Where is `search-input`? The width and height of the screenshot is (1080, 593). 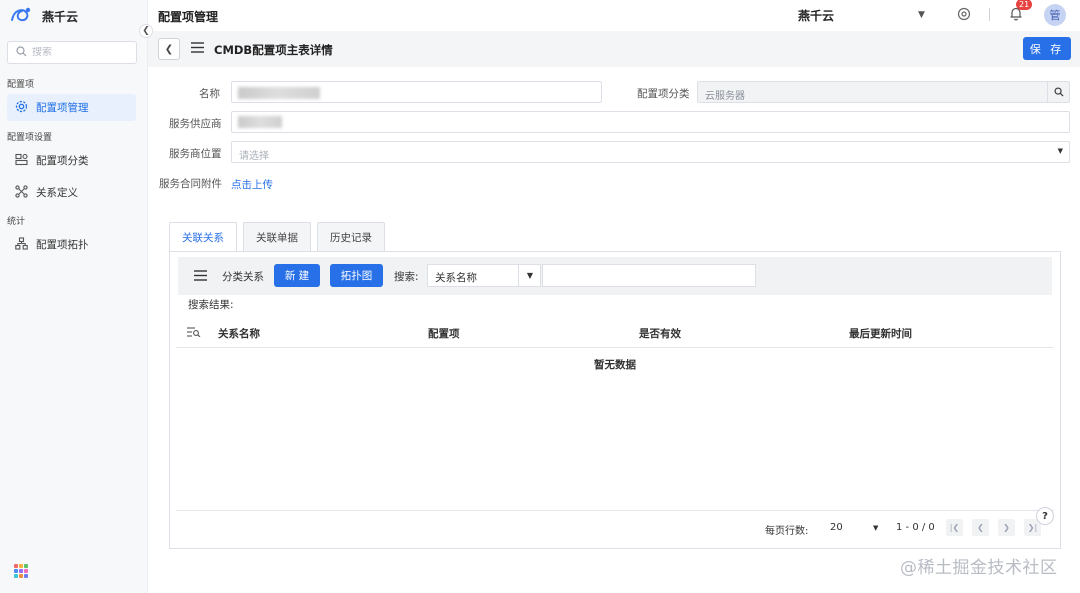 search-input is located at coordinates (649, 275).